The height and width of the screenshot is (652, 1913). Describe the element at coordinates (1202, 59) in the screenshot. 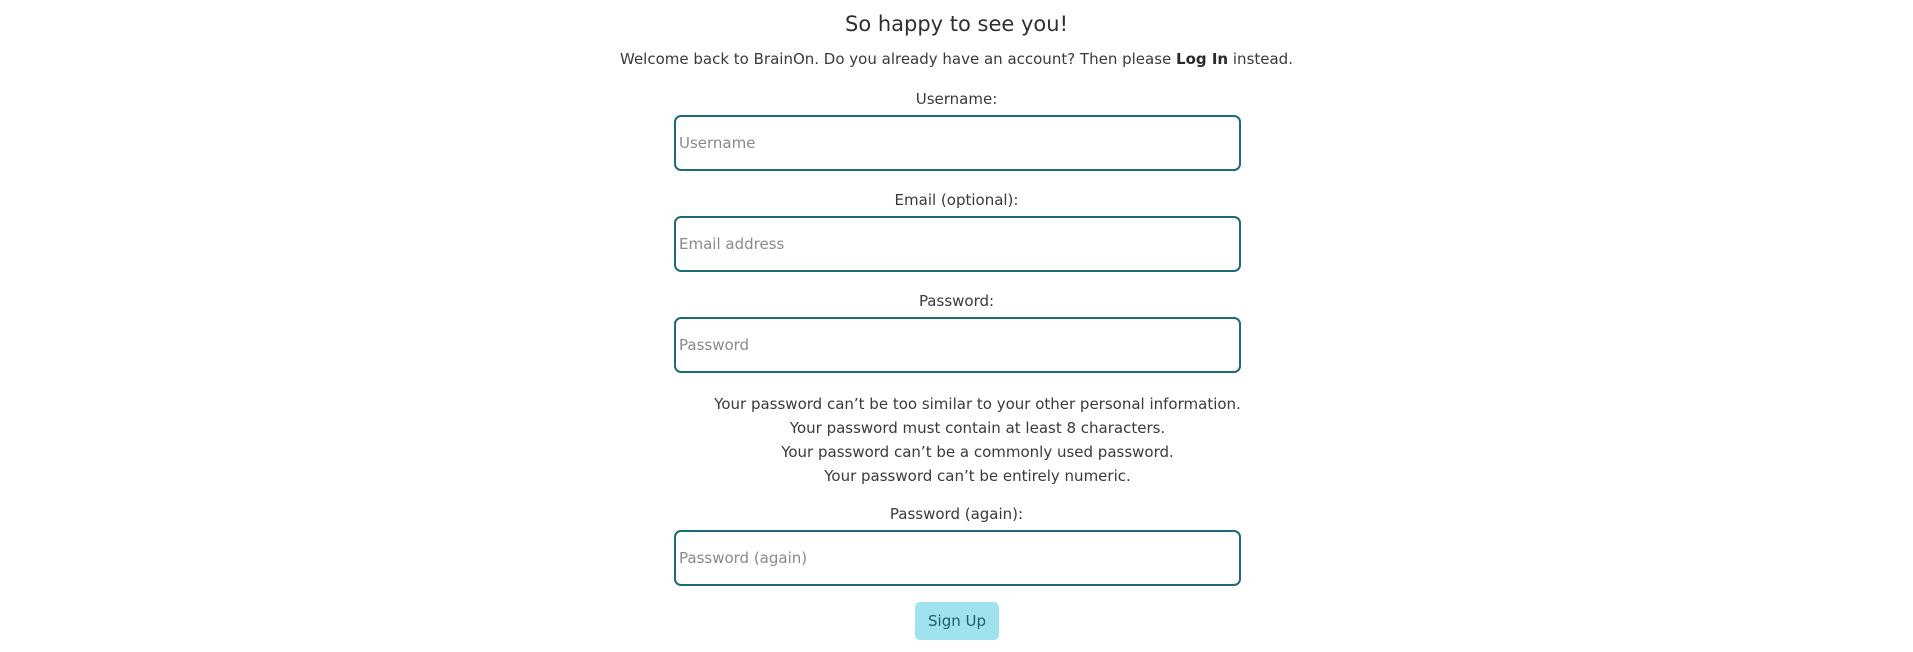

I see `login-link: Log In` at that location.